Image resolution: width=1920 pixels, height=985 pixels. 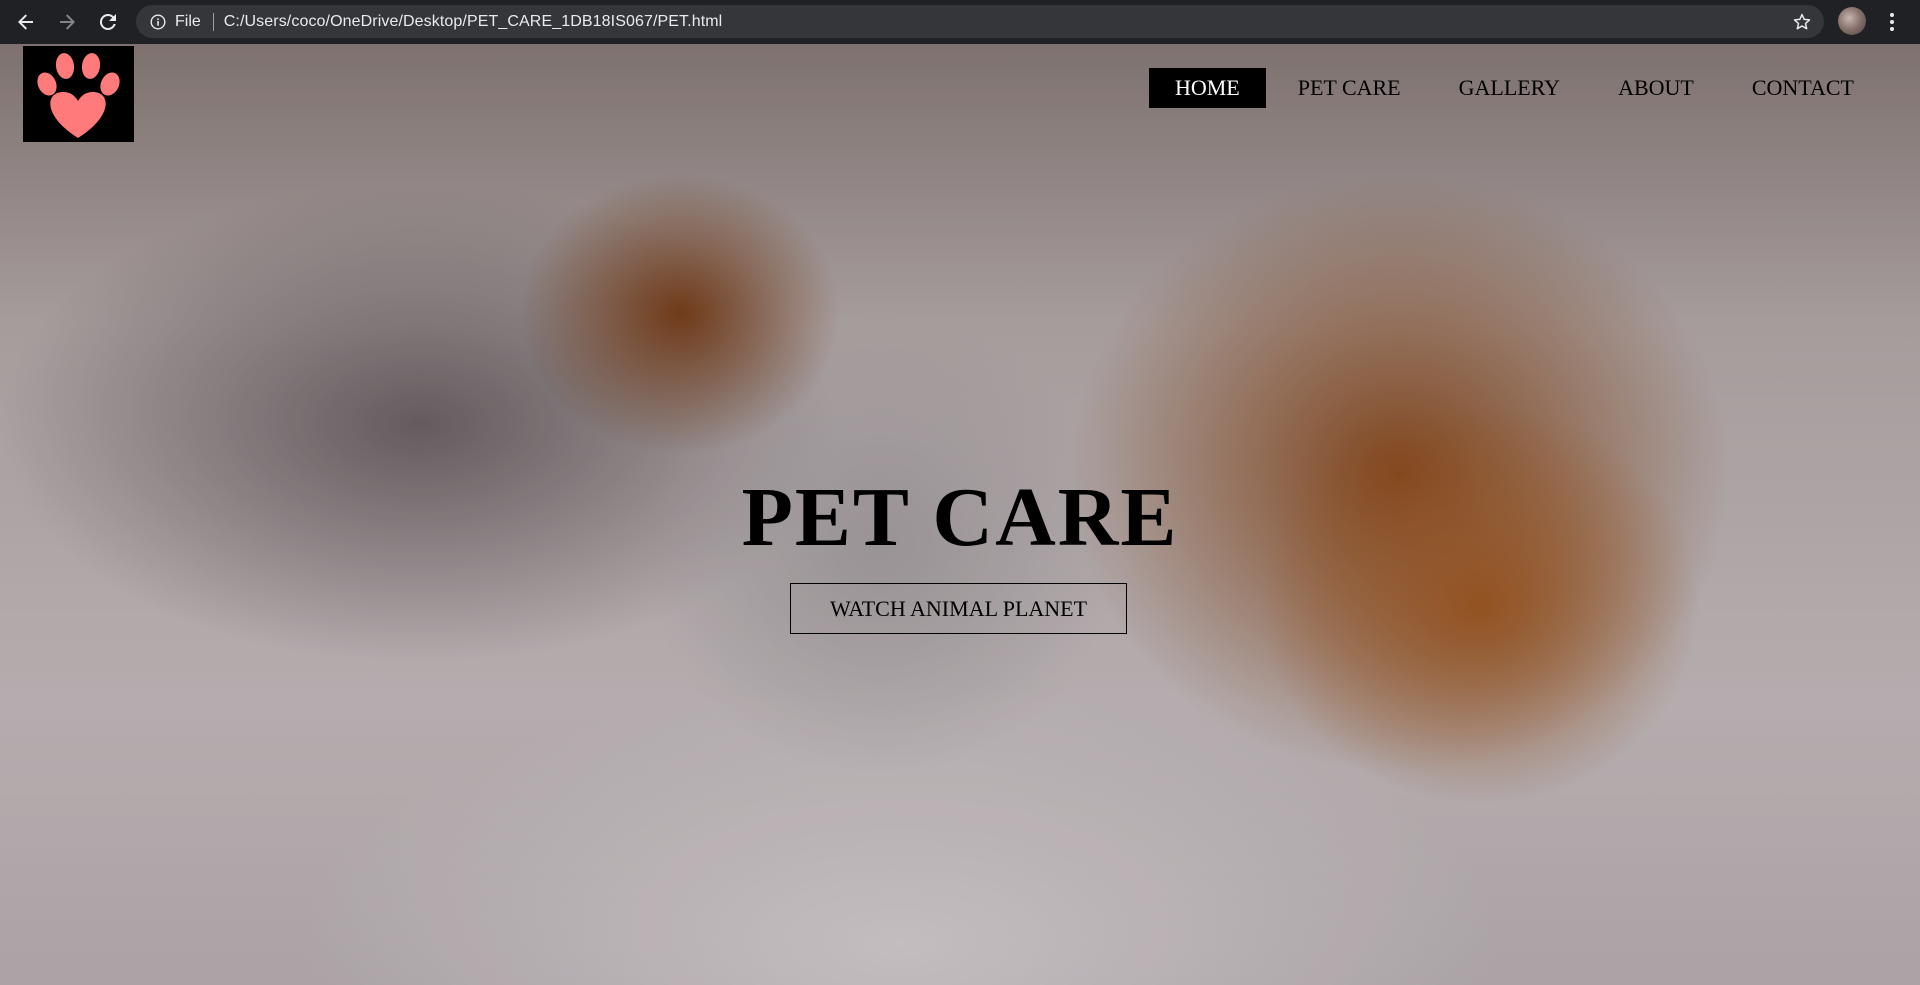 I want to click on main-nav: HOME PET CARE GALLERY ABOUT CONTACT, so click(x=1511, y=88).